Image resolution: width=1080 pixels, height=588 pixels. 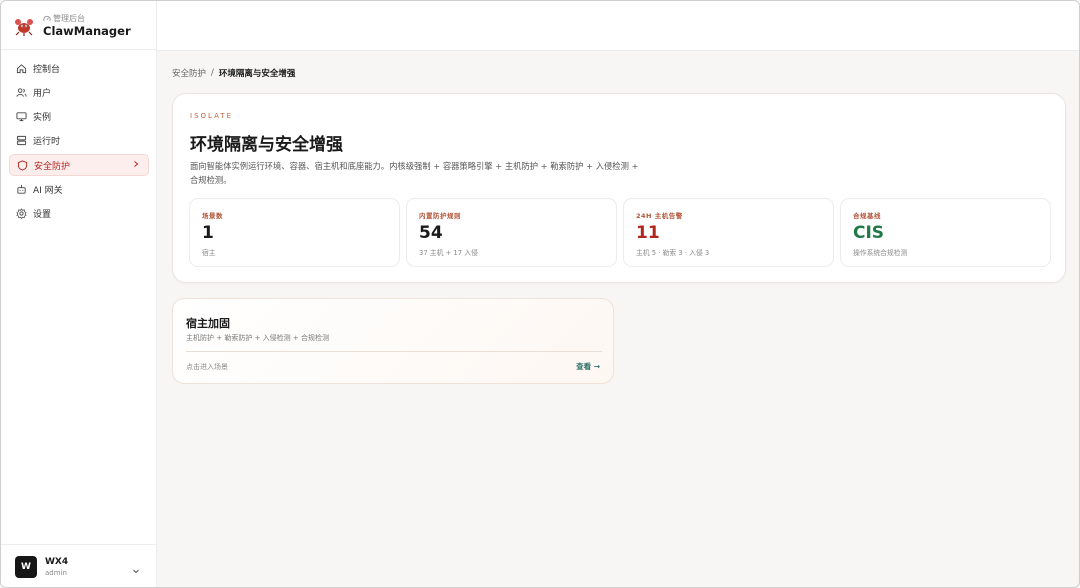 What do you see at coordinates (257, 338) in the screenshot?
I see `scene-description: 主机防护 + 勒索防护 + 入侵检测 + 合规检测` at bounding box center [257, 338].